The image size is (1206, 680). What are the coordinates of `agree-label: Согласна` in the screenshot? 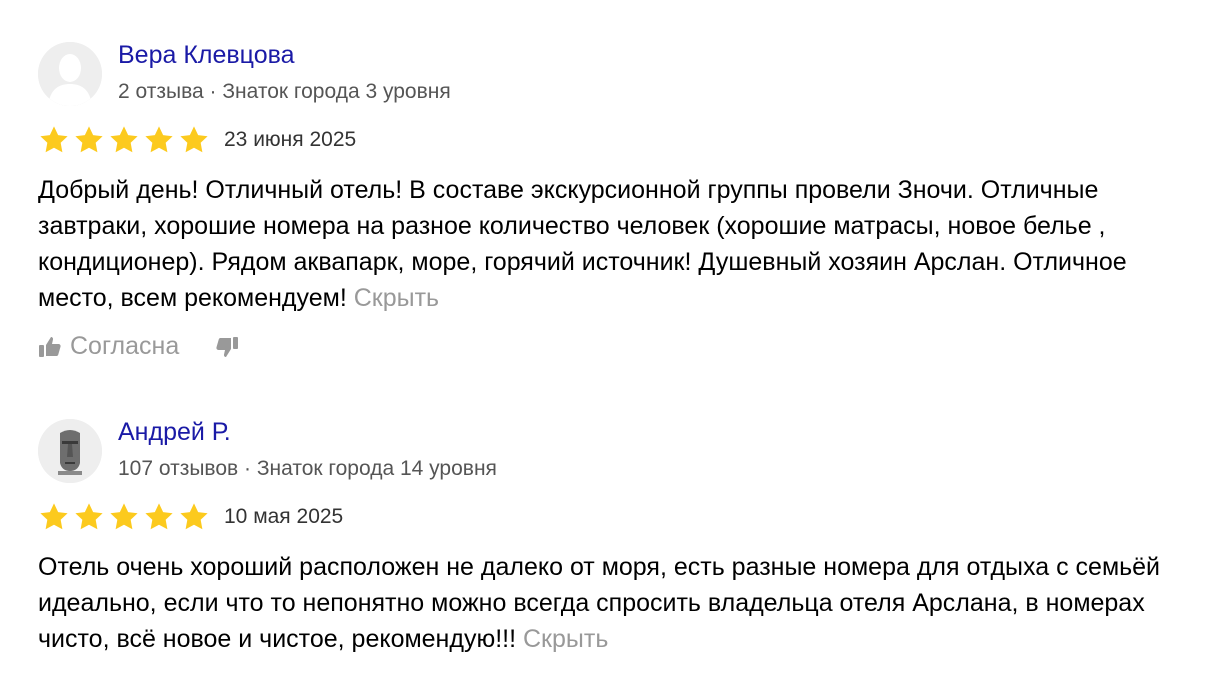 It's located at (125, 346).